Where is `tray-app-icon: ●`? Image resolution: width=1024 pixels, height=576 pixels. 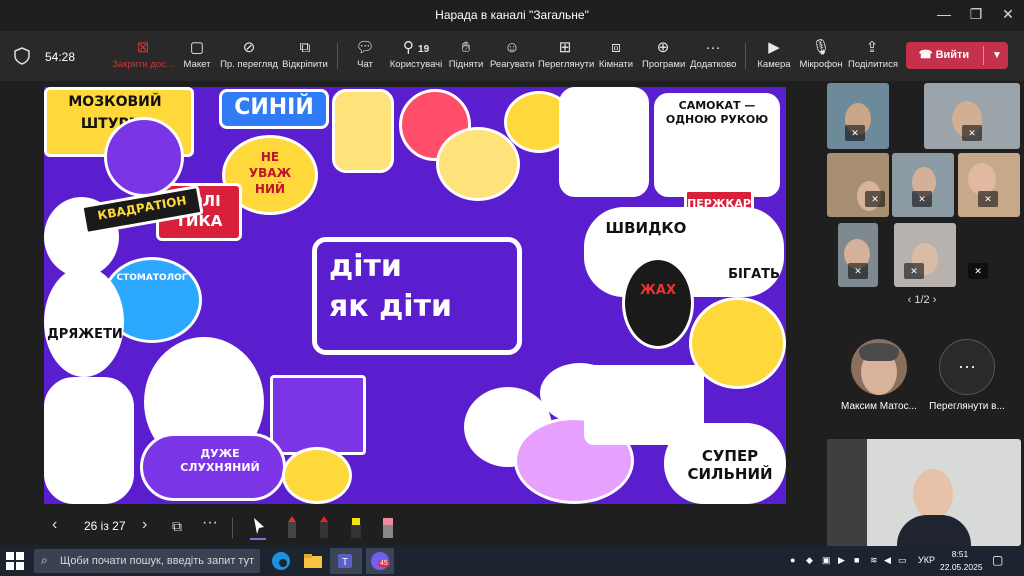
tray-app-icon: ● is located at coordinates (792, 560).